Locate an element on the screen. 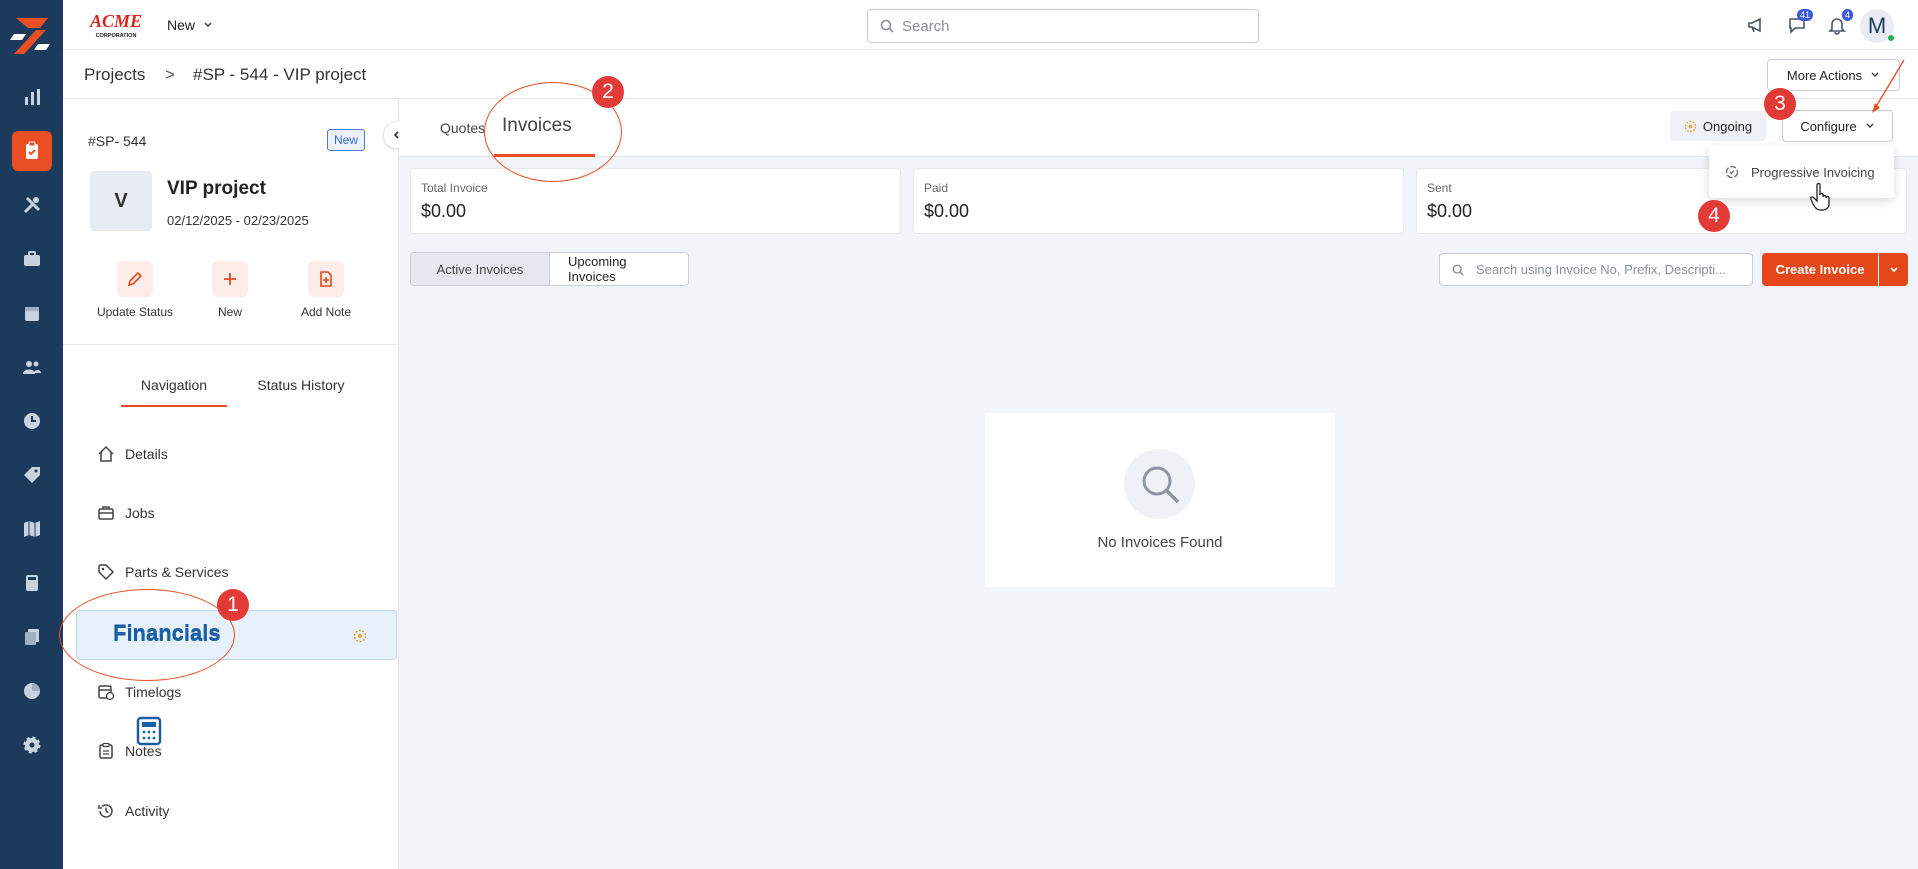 The height and width of the screenshot is (869, 1918). home-icon is located at coordinates (106, 453).